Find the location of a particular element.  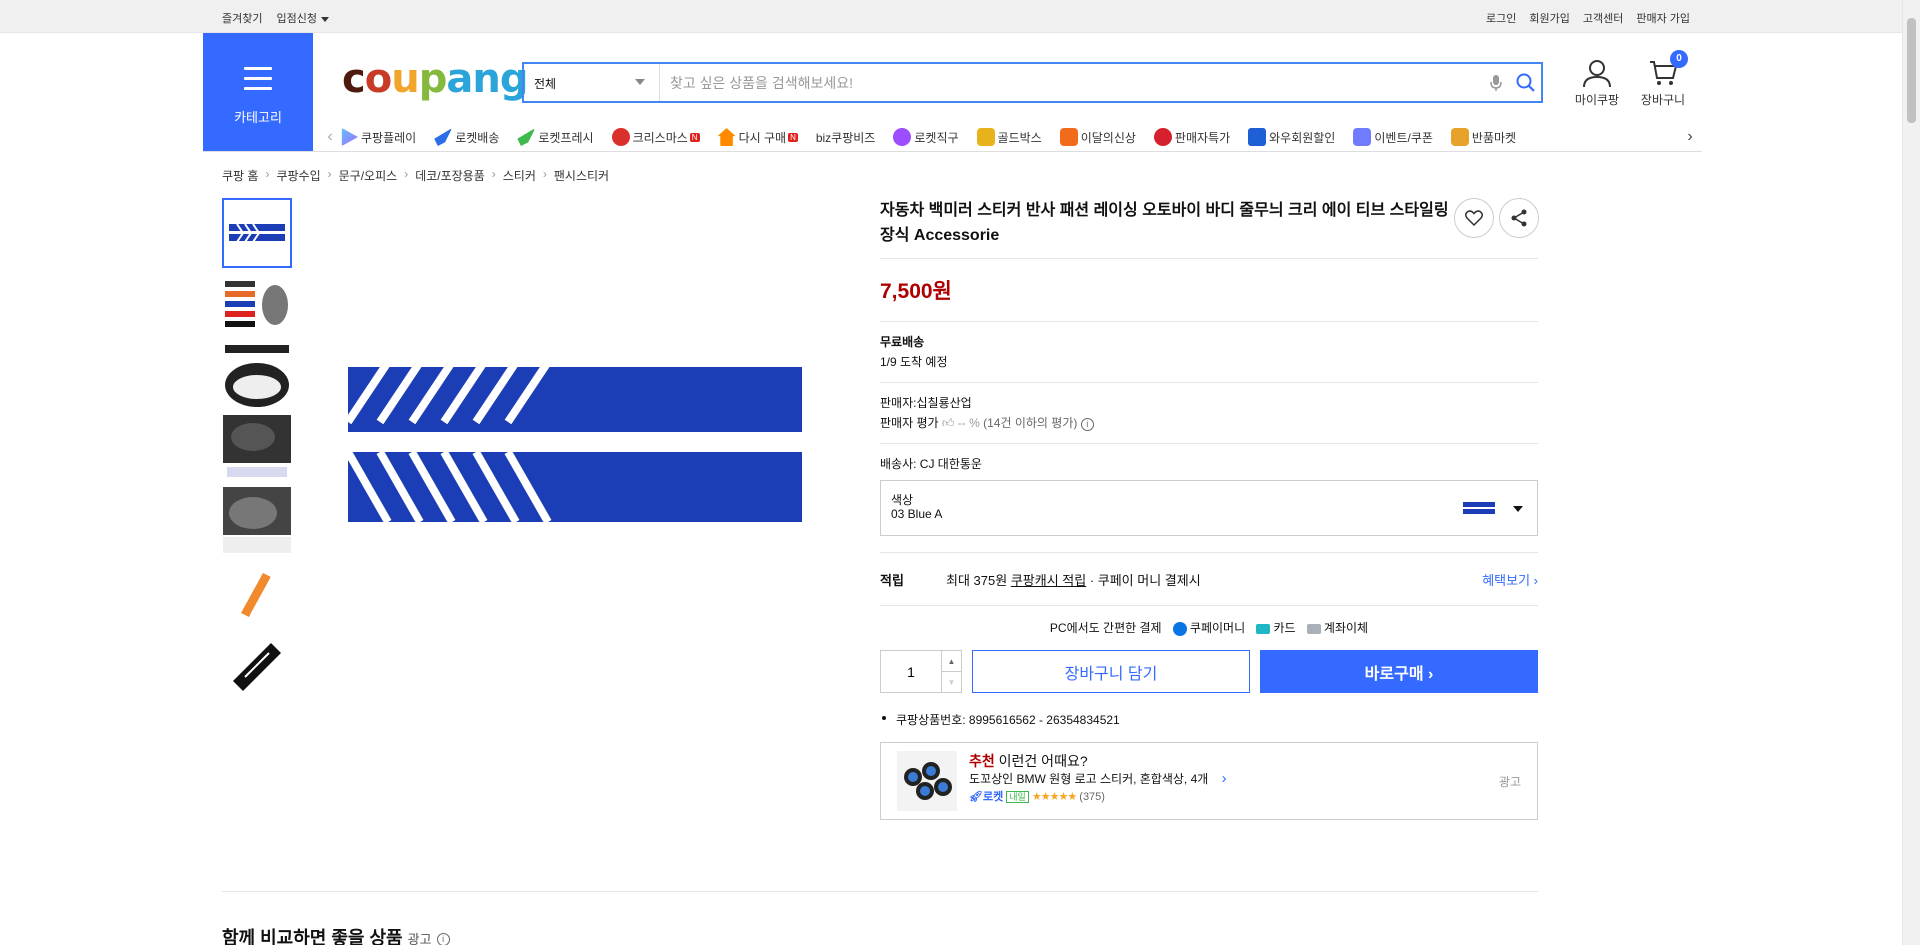

percent-icon is located at coordinates (1162, 137).